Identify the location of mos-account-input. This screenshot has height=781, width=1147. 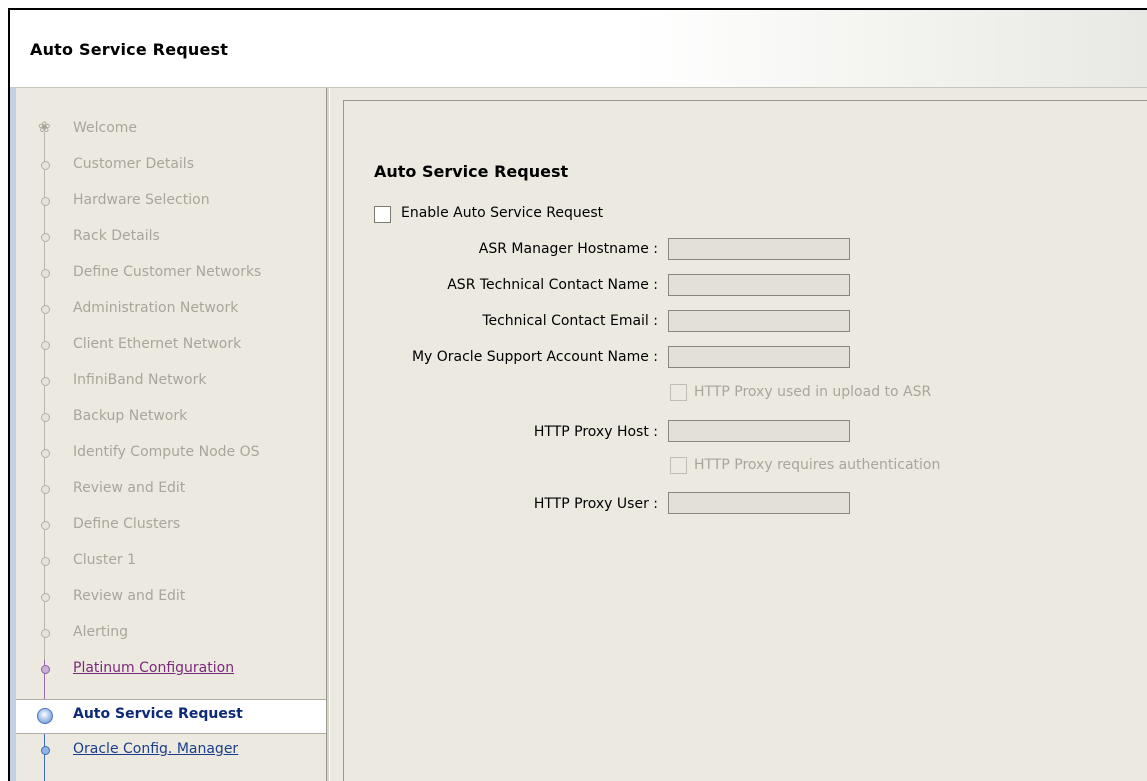
(759, 357).